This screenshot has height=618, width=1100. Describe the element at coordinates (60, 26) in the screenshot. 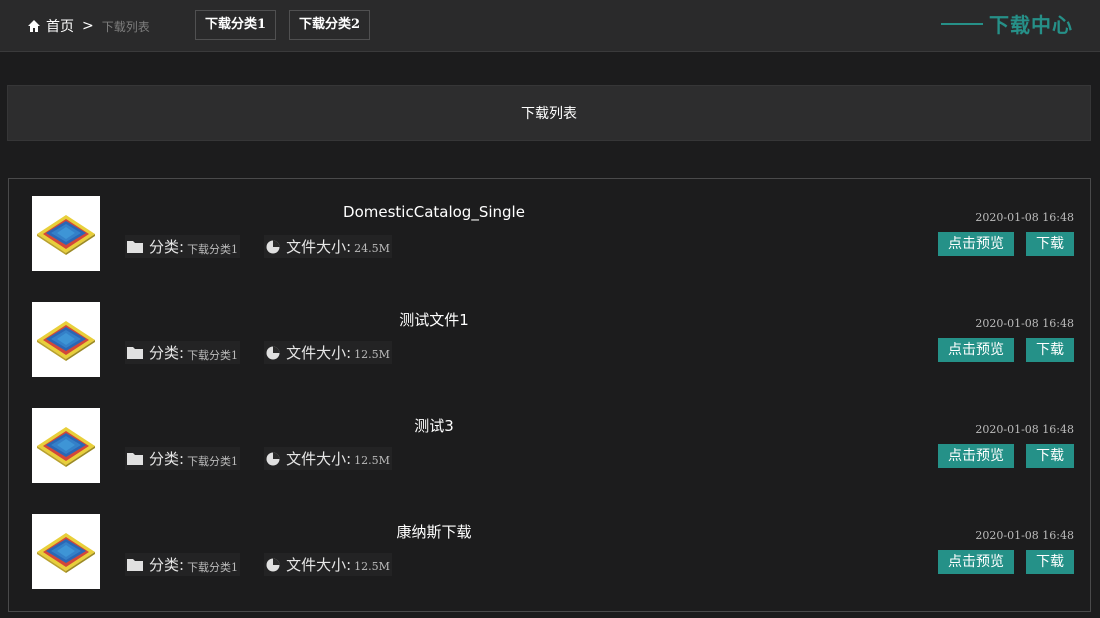

I see `breadcrumb-home-link: 首页` at that location.